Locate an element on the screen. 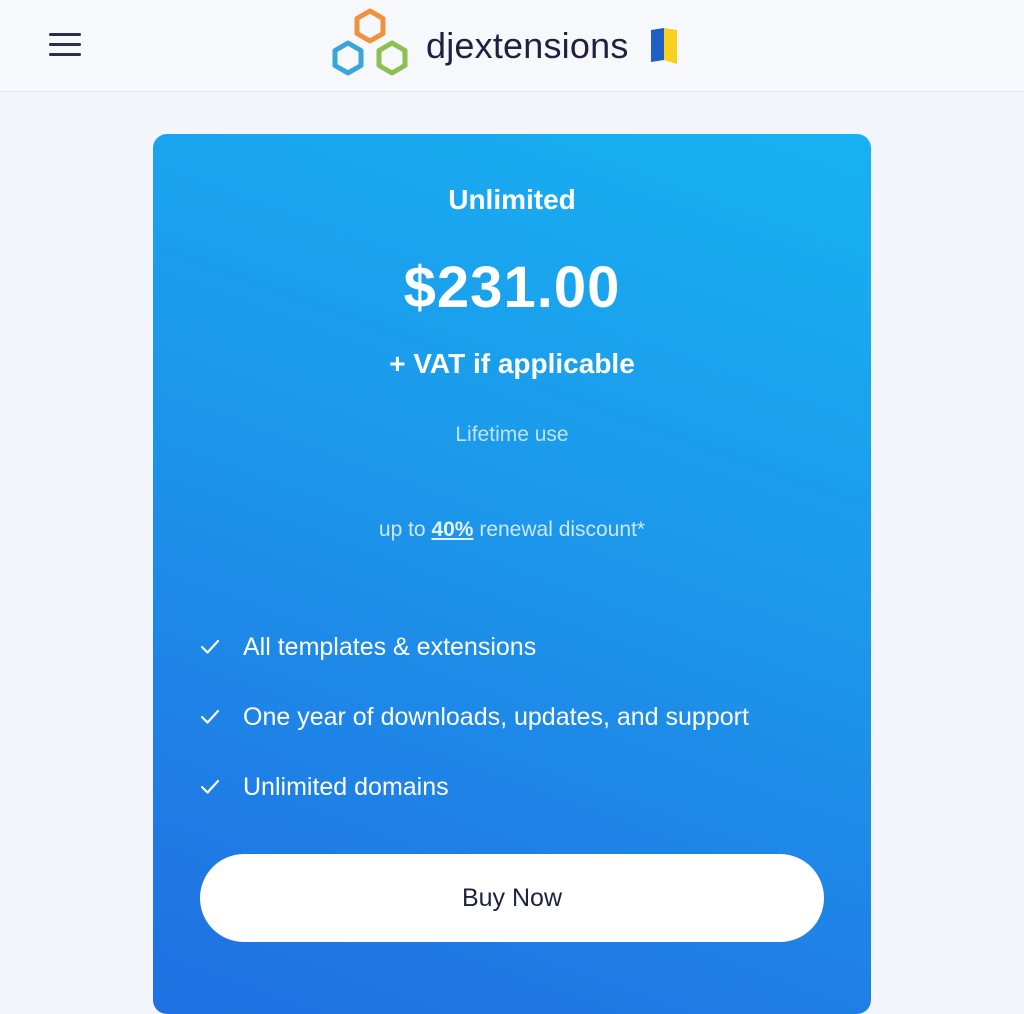 This screenshot has width=1024, height=1014. brand-logo-link: djextensions is located at coordinates (503, 46).